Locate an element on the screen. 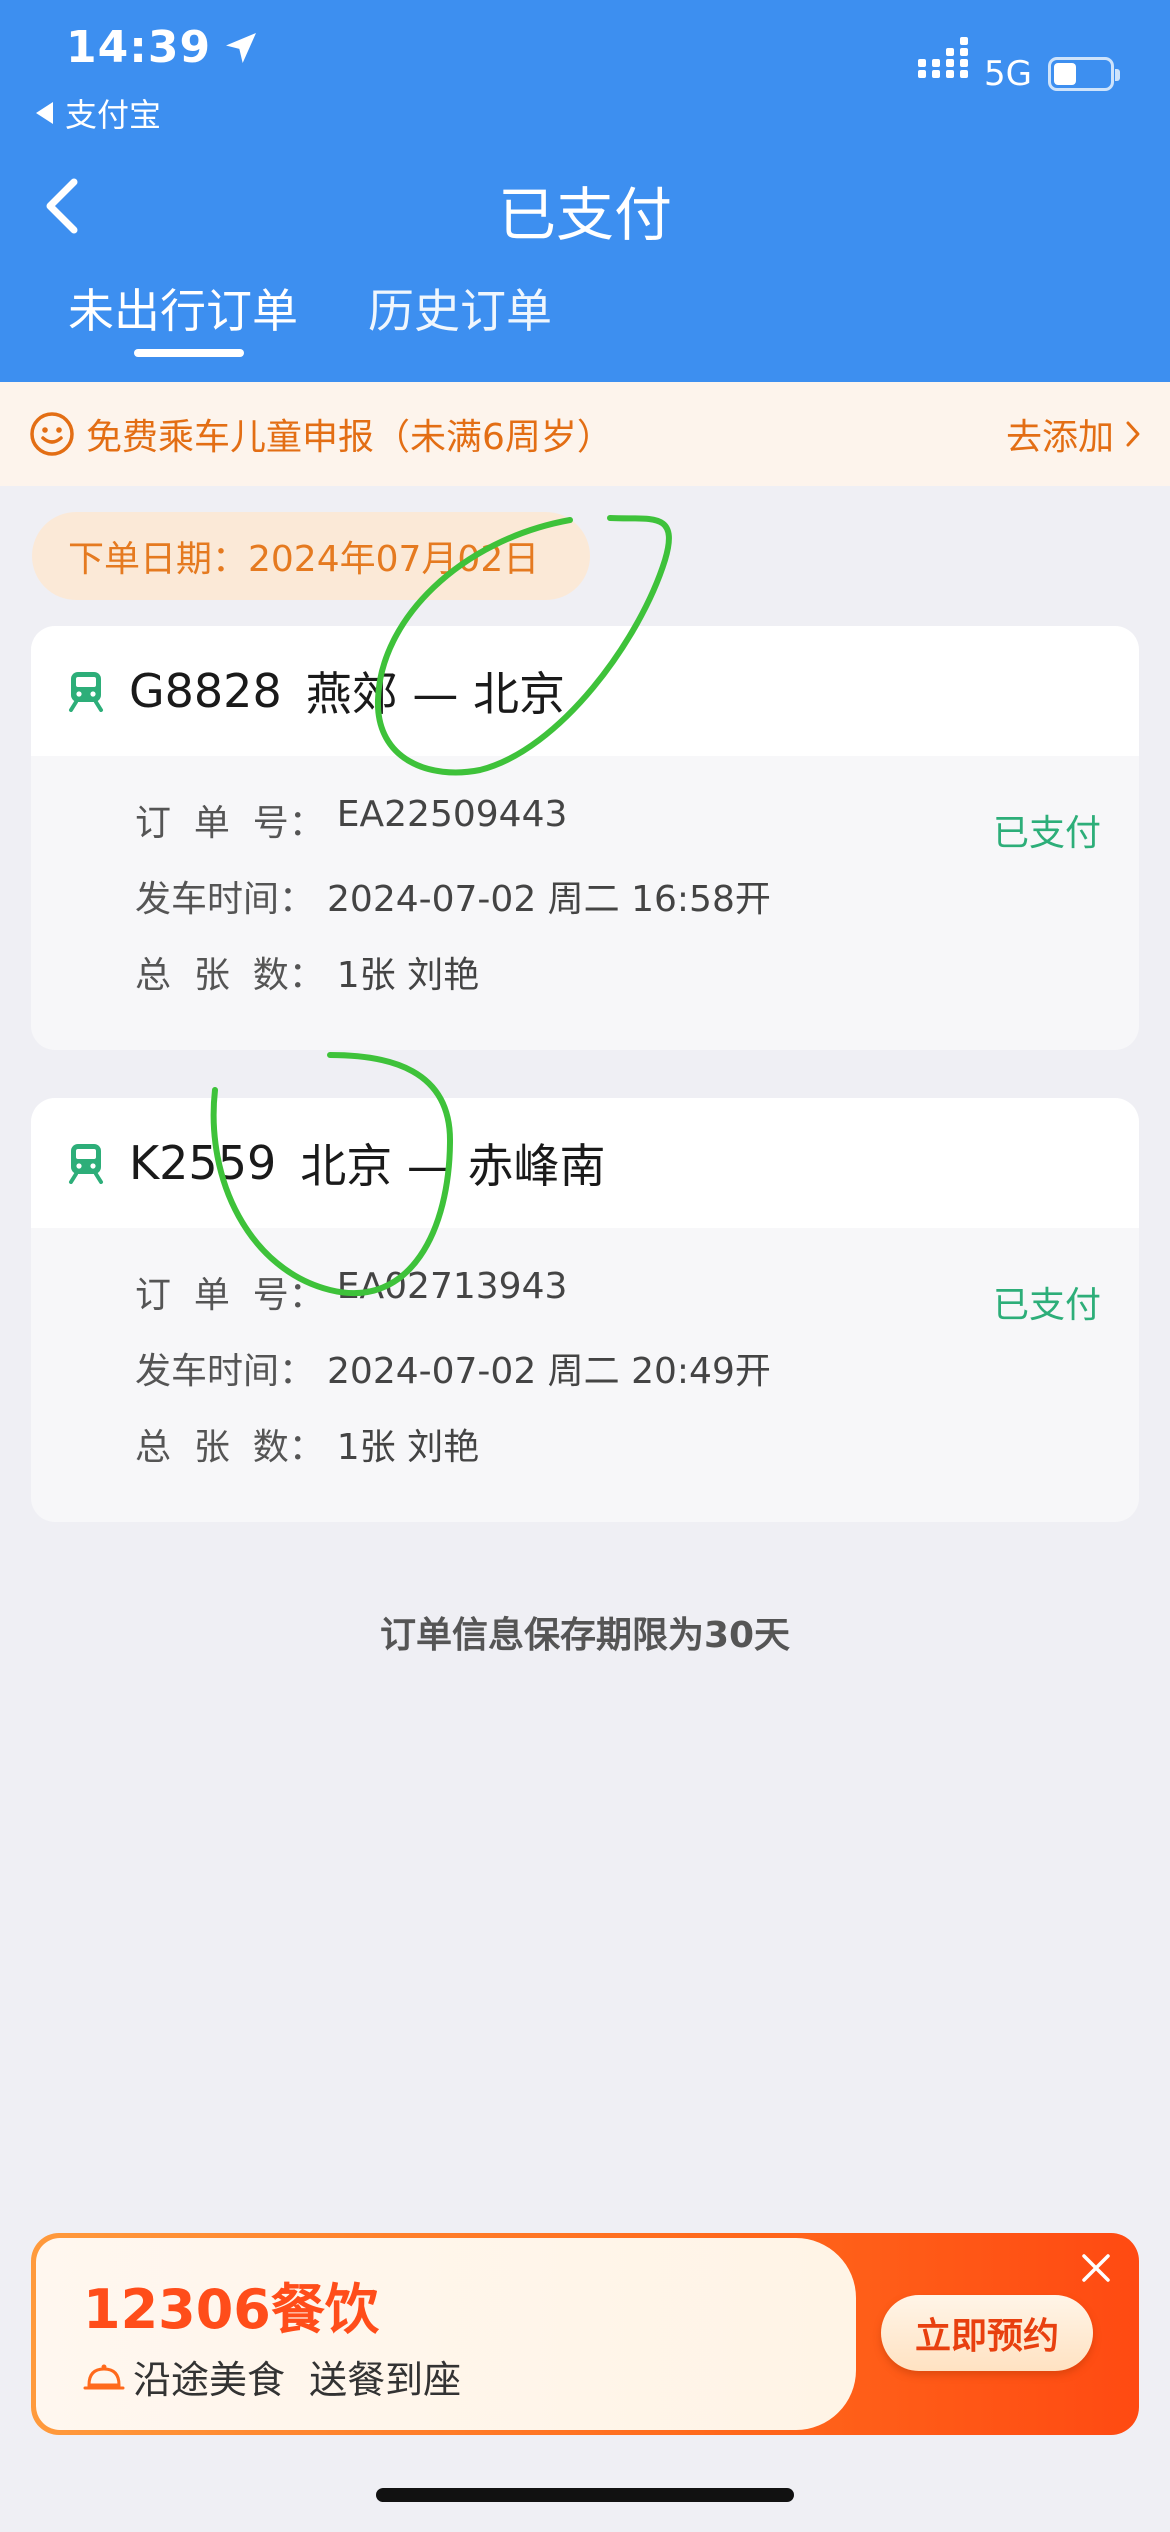  add-child-label: 去添加 is located at coordinates (1059, 437).